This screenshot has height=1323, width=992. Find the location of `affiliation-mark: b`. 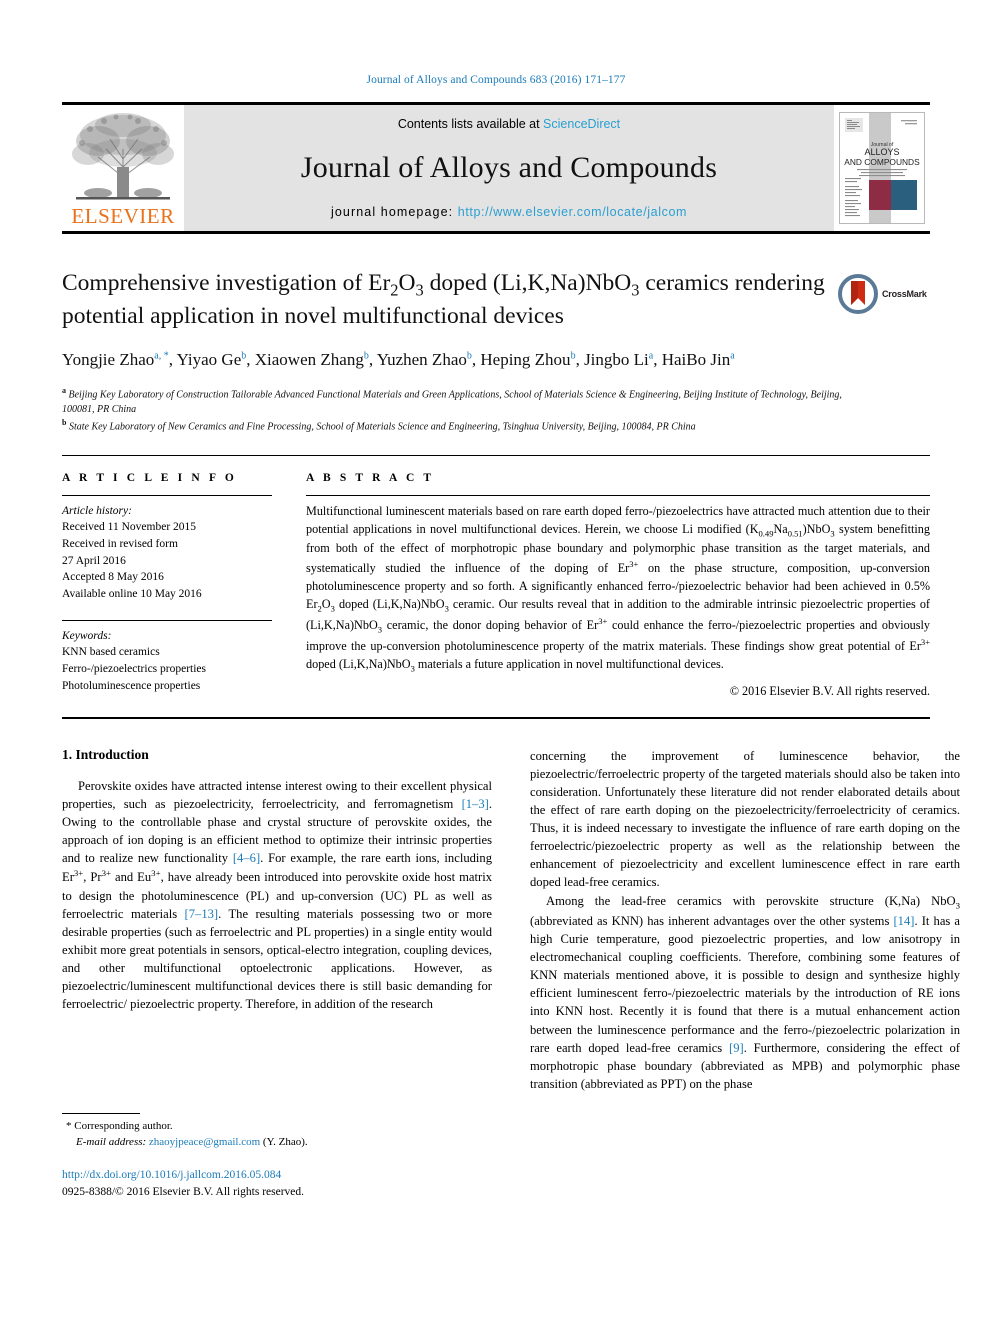

affiliation-mark: b is located at coordinates (64, 423).